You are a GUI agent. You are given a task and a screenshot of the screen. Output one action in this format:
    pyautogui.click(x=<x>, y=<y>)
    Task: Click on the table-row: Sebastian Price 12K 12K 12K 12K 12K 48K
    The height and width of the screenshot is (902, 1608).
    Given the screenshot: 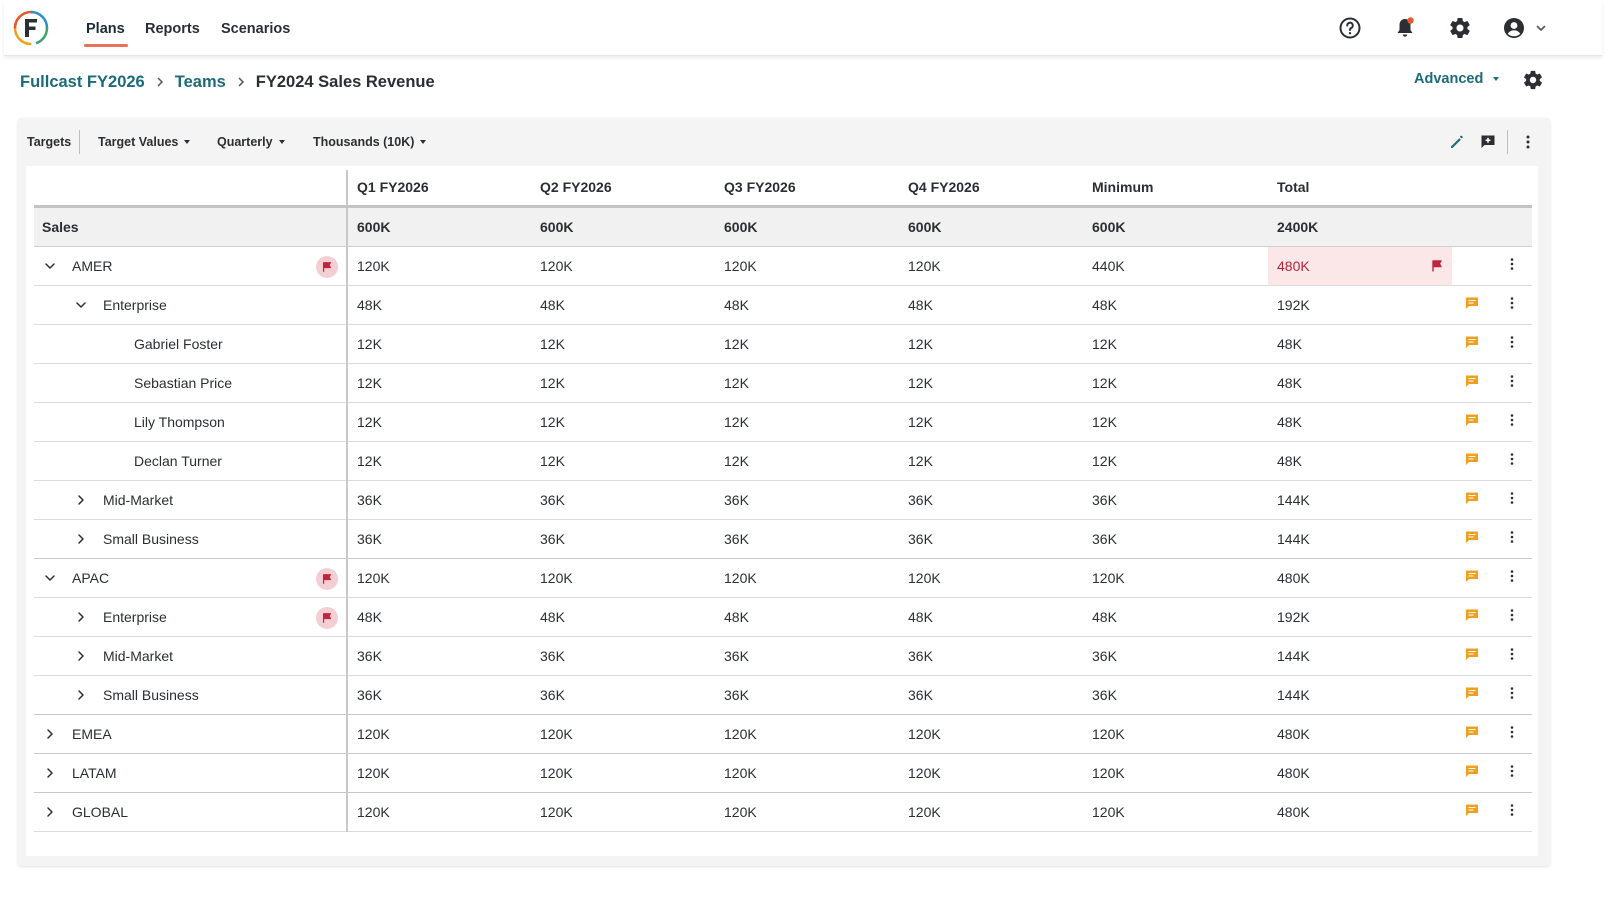 What is the action you would take?
    pyautogui.click(x=783, y=383)
    